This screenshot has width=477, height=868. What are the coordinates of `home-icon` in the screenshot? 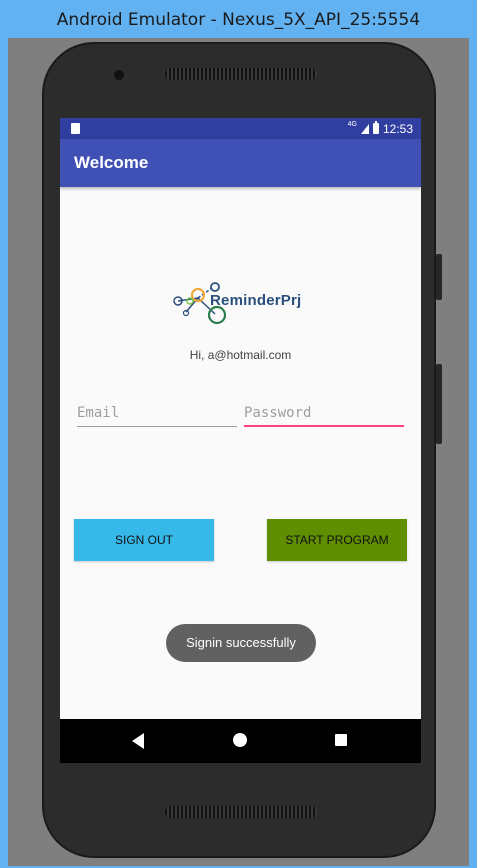 It's located at (240, 740).